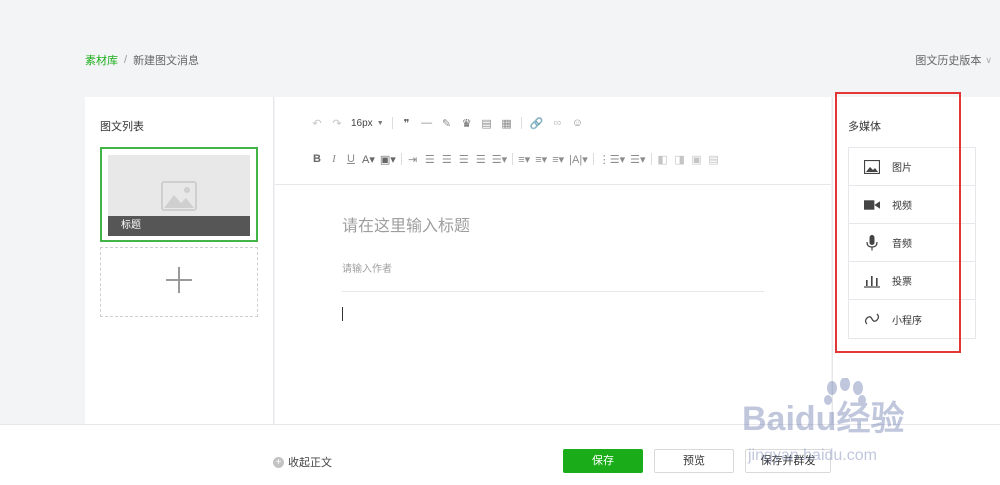 Image resolution: width=1000 pixels, height=485 pixels. Describe the element at coordinates (637, 159) in the screenshot. I see `unordered-list-icon: ☰▾` at that location.